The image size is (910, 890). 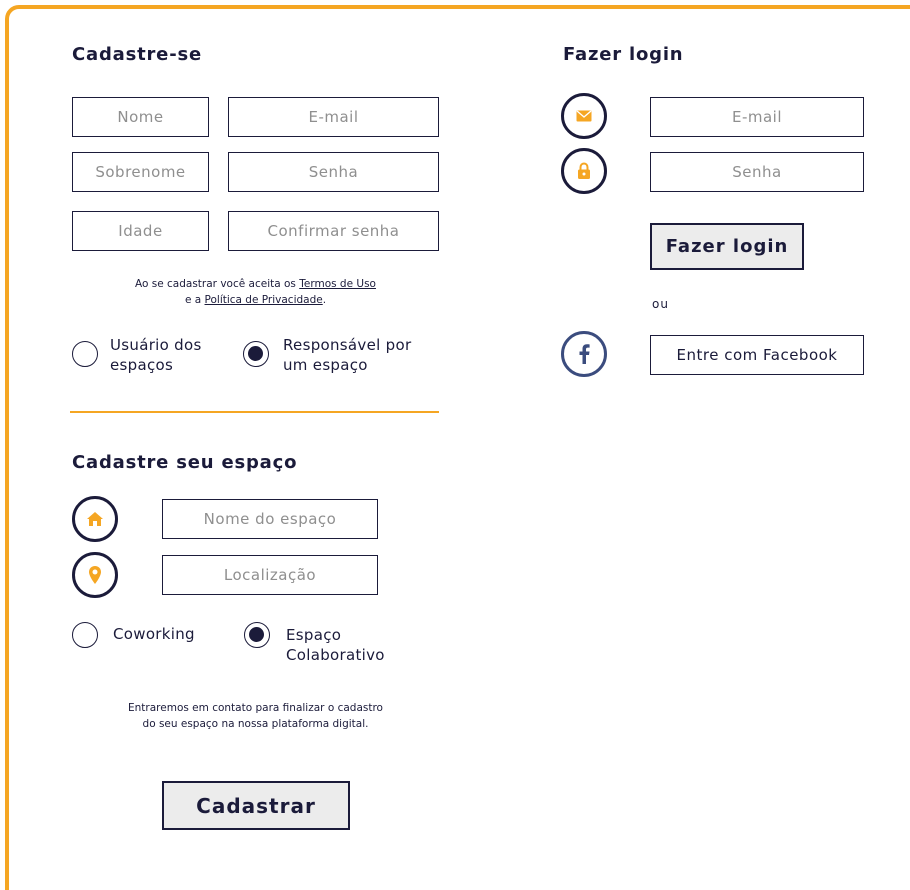 What do you see at coordinates (156, 345) in the screenshot?
I see `role-label-user-line1: Usuário dos` at bounding box center [156, 345].